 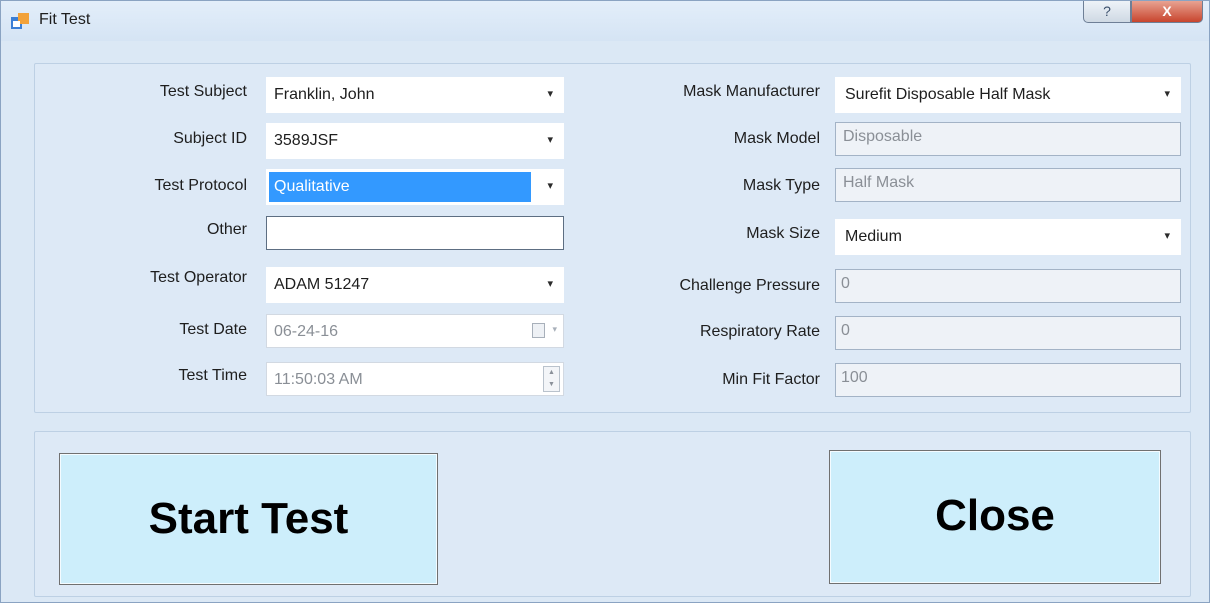 I want to click on help-button: ?, so click(x=1107, y=12).